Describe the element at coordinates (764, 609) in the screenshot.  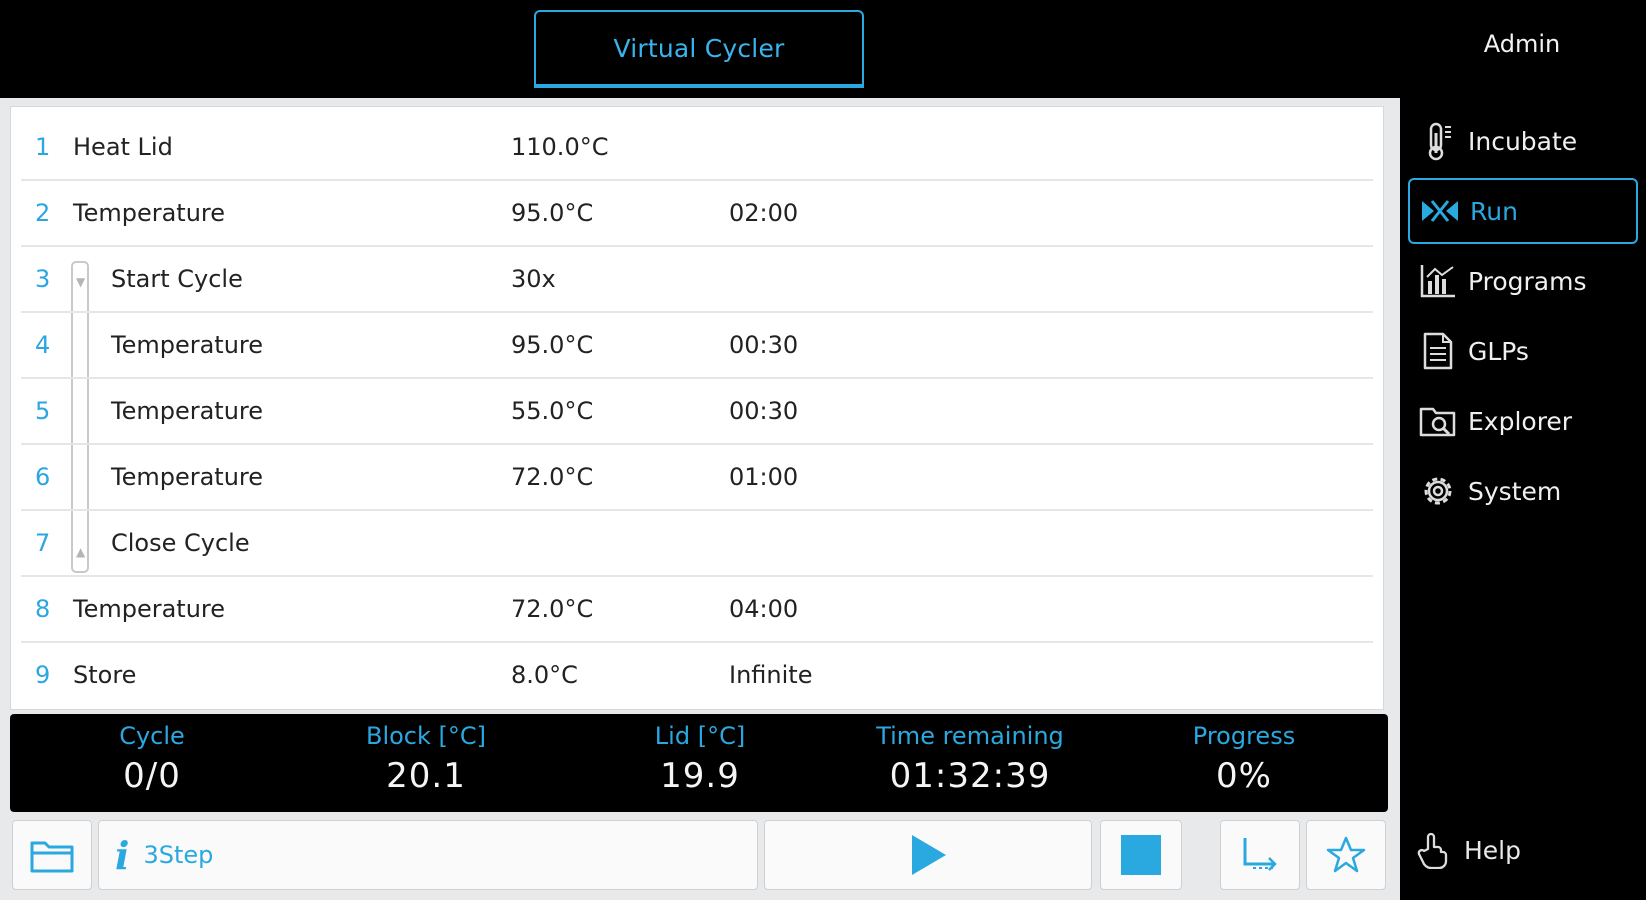
I see `step-time: 04:00` at that location.